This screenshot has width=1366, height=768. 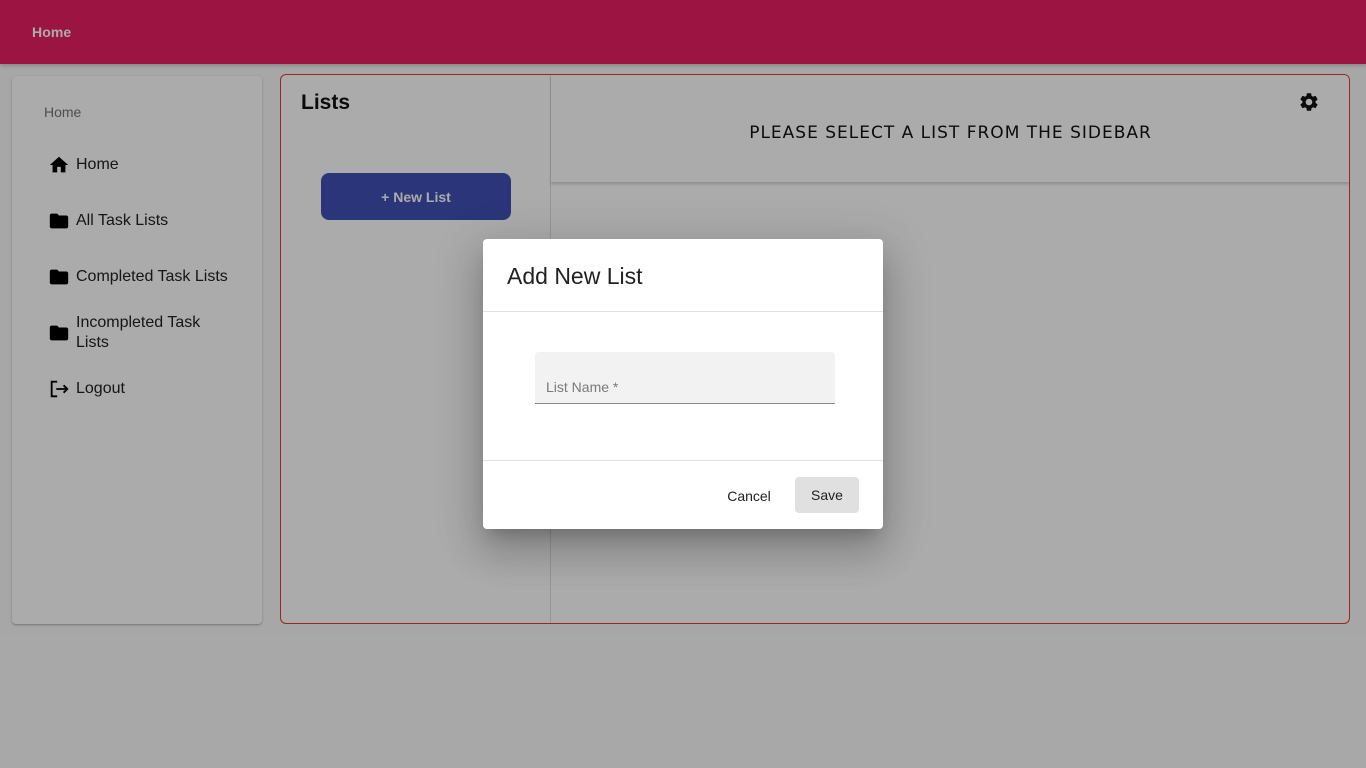 I want to click on dialog-title: Add New List, so click(x=575, y=276).